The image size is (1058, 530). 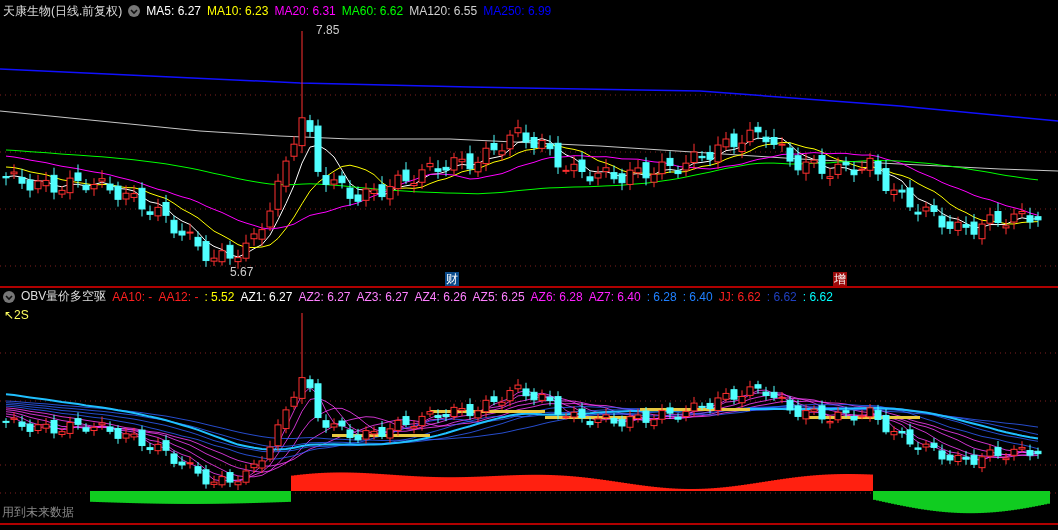 I want to click on indicator-value: JJ: 6.62, so click(x=739, y=296).